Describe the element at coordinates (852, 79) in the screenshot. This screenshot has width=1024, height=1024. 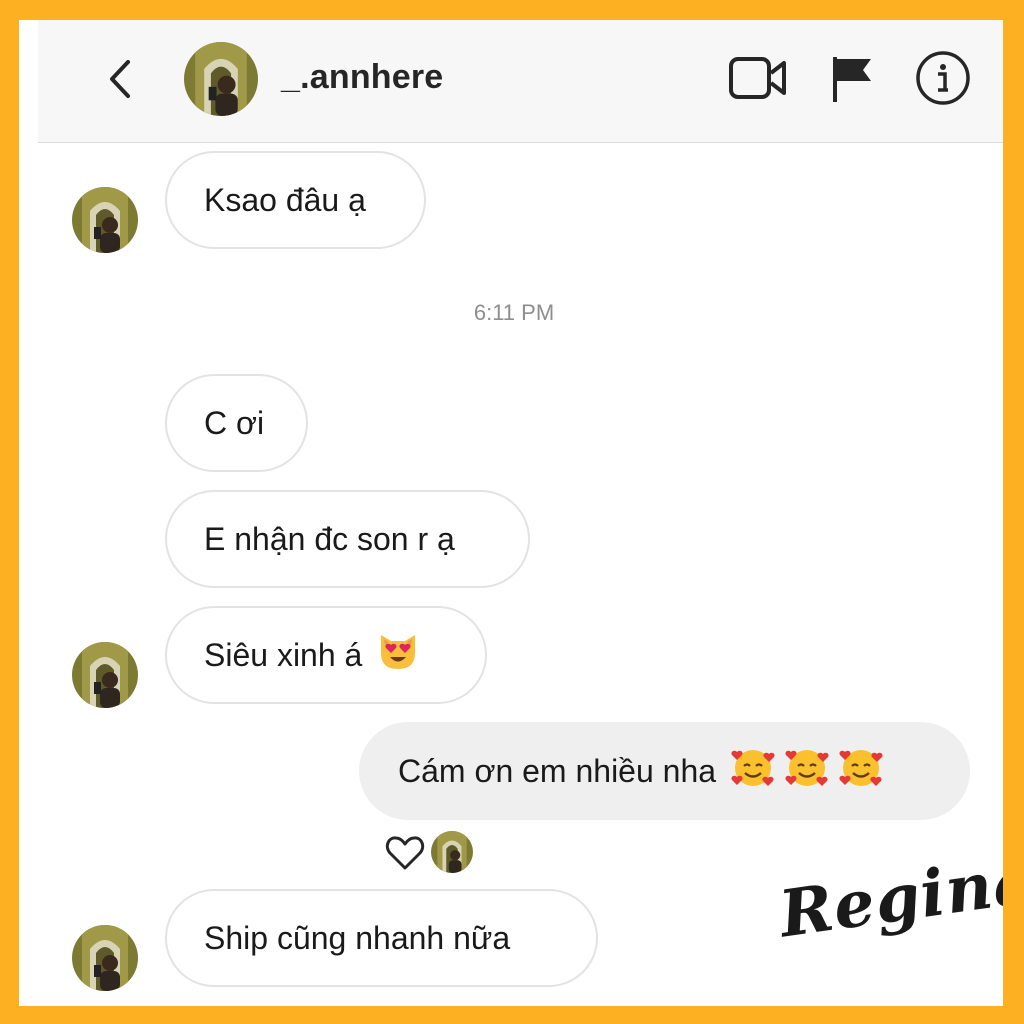
I see `flag-icon` at that location.